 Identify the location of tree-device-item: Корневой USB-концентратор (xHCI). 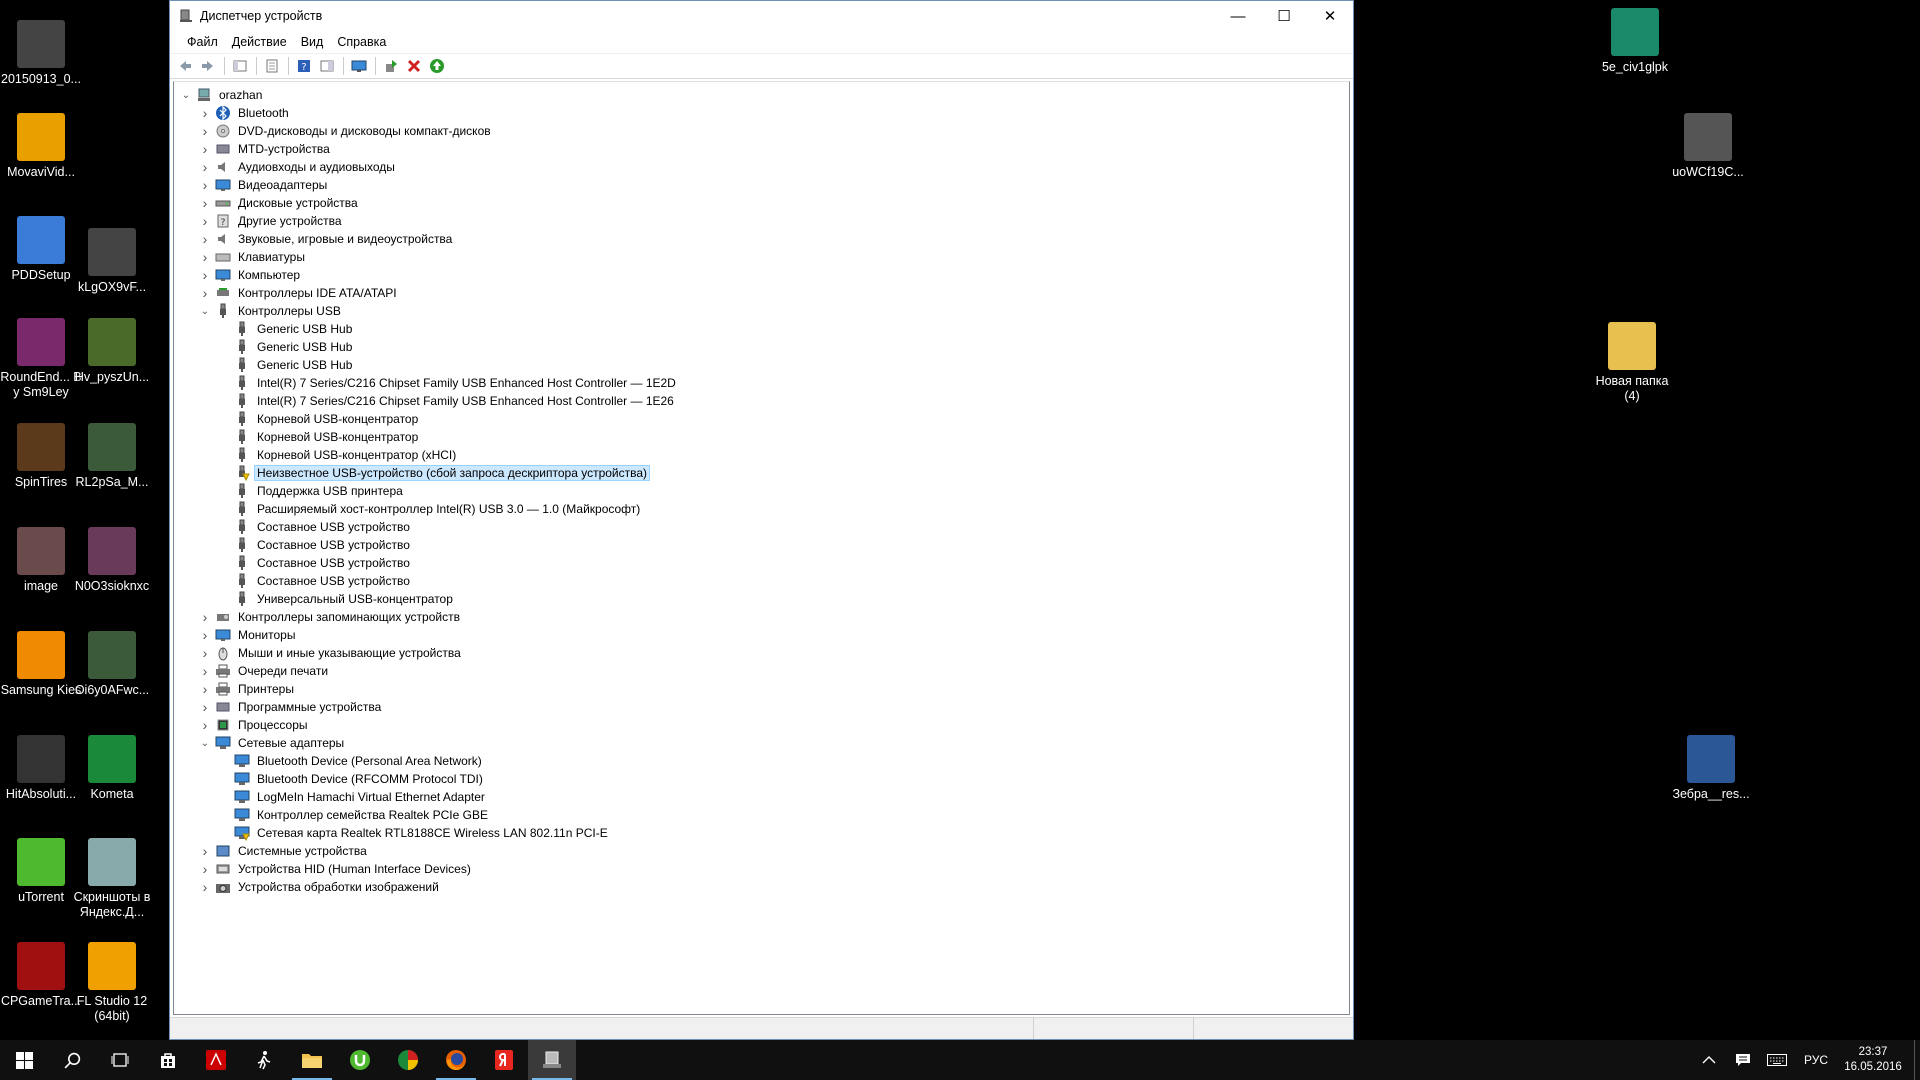
(761, 455).